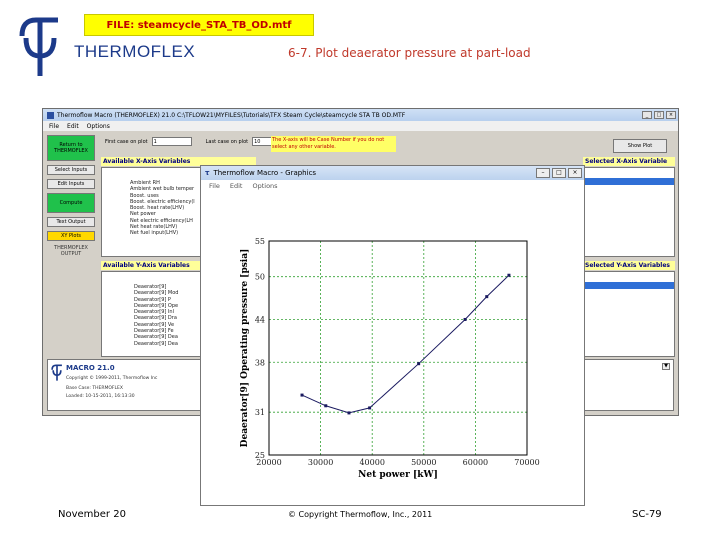 The height and width of the screenshot is (540, 720). I want to click on x-tick-label: 40000, so click(371, 462).